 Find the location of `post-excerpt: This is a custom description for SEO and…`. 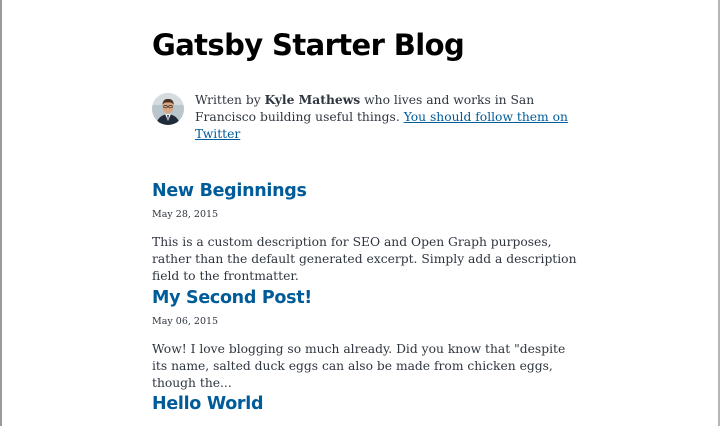

post-excerpt: This is a custom description for SEO and… is located at coordinates (364, 259).